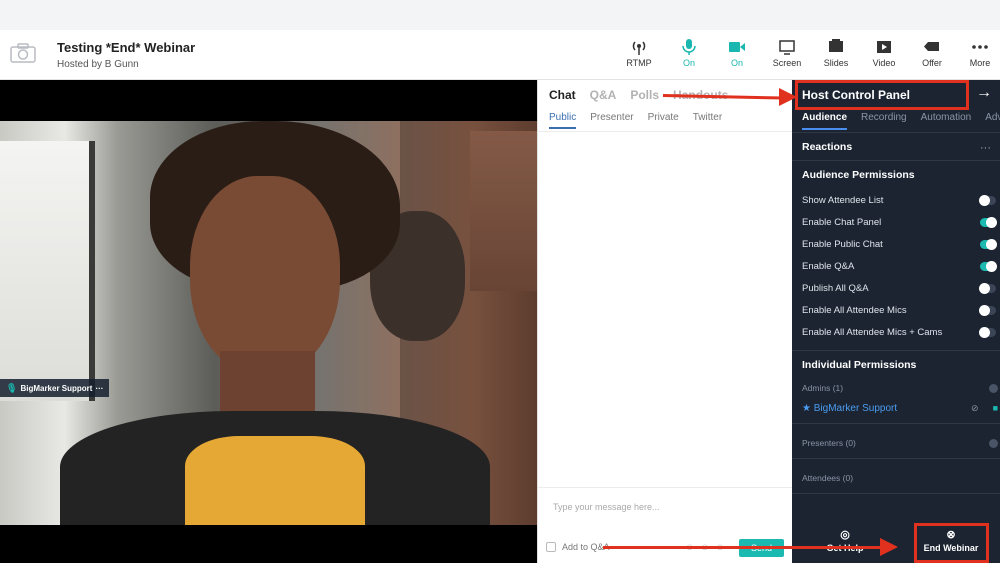 Image resolution: width=1000 pixels, height=563 pixels. Describe the element at coordinates (551, 547) in the screenshot. I see `add-to-qa-checkbox` at that location.